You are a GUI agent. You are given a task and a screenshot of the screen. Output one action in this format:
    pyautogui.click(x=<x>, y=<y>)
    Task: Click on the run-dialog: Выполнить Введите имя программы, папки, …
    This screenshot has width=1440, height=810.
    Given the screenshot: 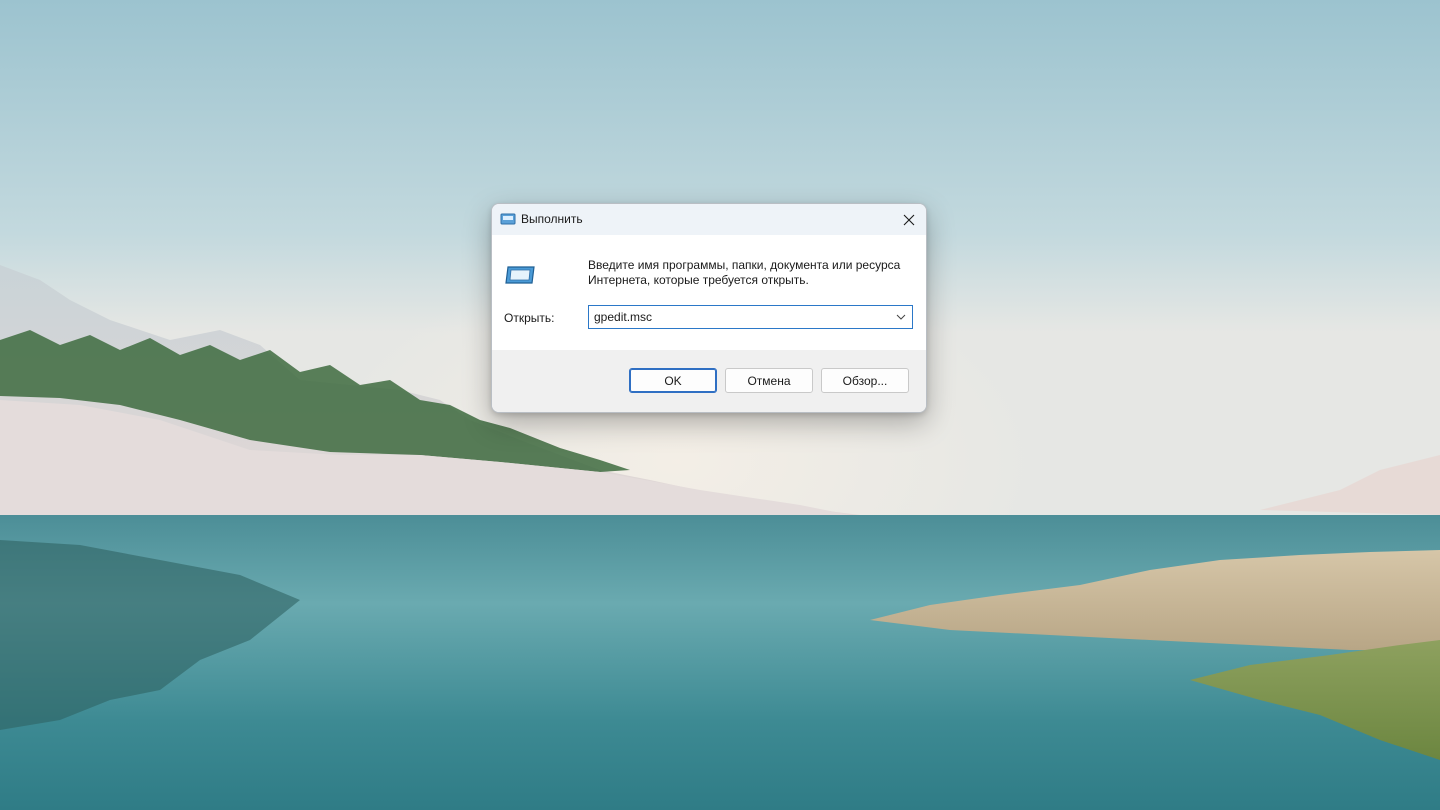 What is the action you would take?
    pyautogui.click(x=709, y=308)
    